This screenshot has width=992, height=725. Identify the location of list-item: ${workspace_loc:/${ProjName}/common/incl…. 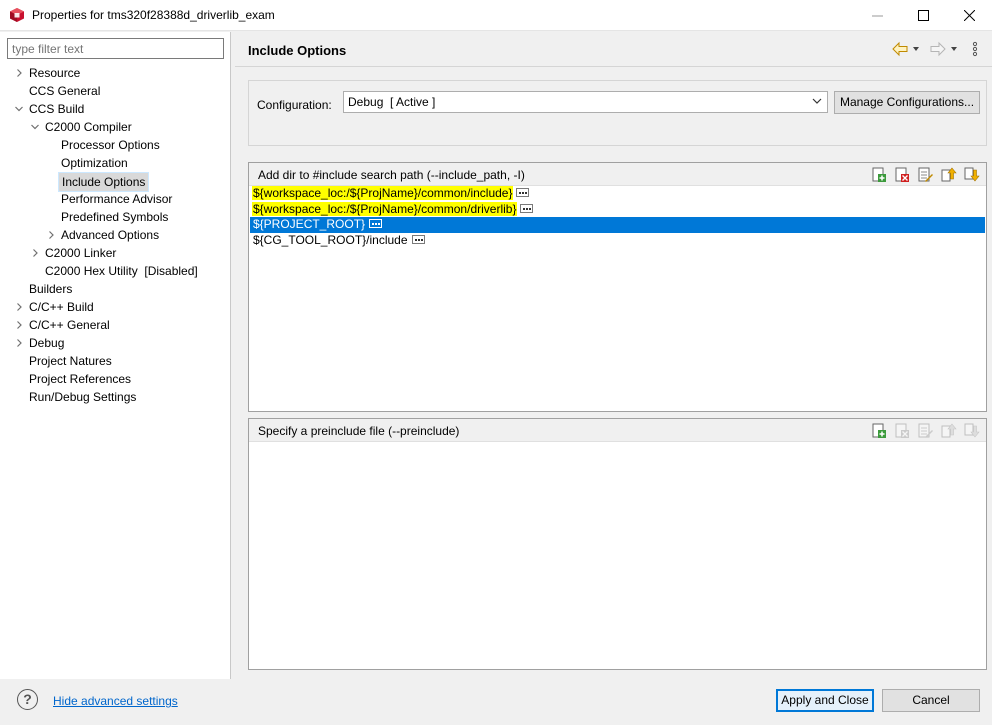
(617, 194).